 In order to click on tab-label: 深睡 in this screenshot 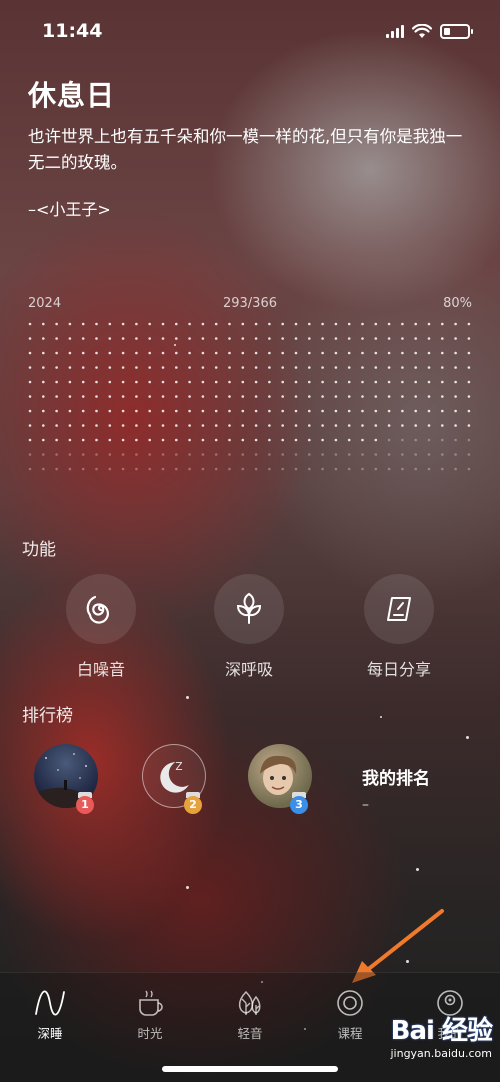, I will do `click(50, 1033)`.